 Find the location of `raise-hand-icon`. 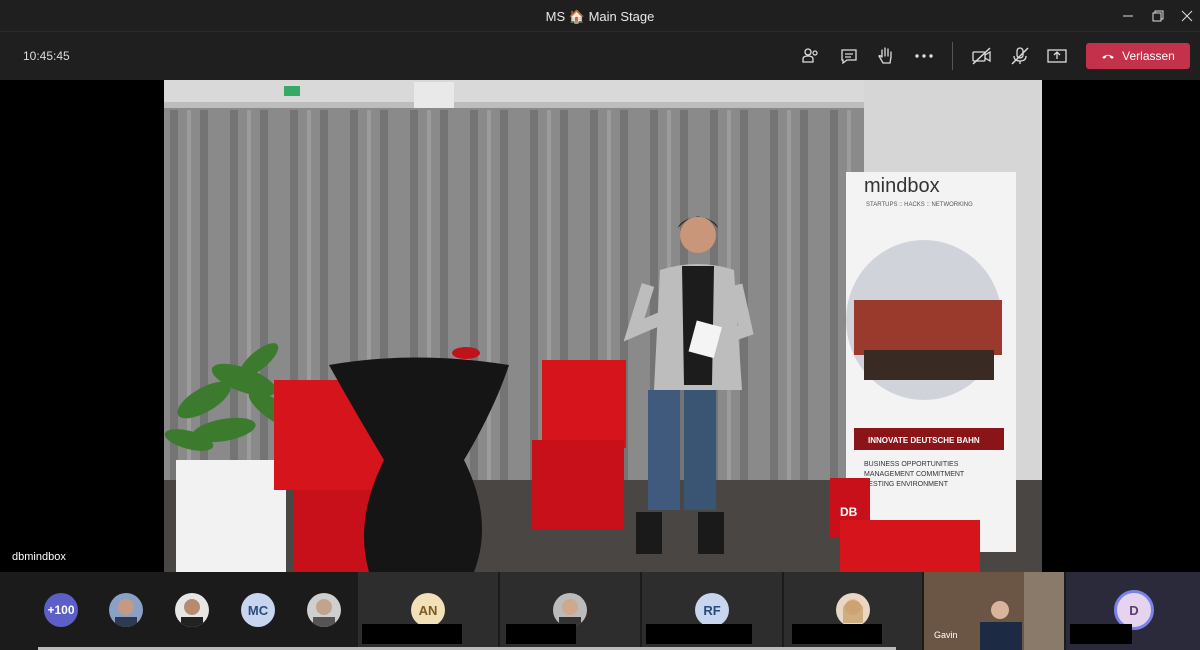

raise-hand-icon is located at coordinates (886, 56).